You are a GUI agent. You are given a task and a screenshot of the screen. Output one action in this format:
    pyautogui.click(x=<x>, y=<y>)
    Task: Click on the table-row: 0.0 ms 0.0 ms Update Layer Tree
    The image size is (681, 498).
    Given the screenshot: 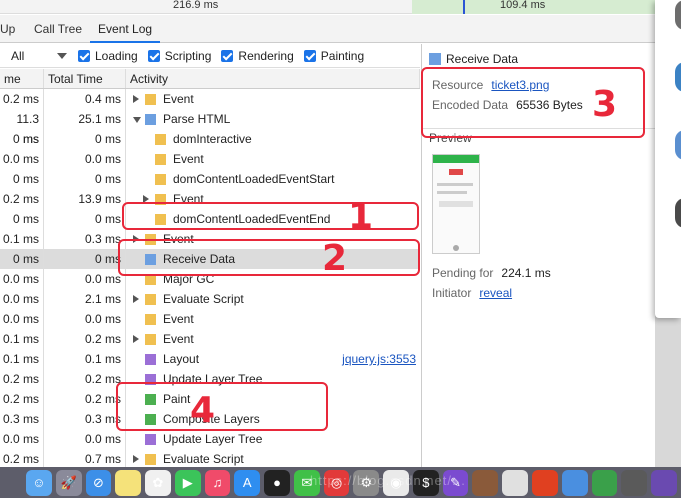 What is the action you would take?
    pyautogui.click(x=210, y=439)
    